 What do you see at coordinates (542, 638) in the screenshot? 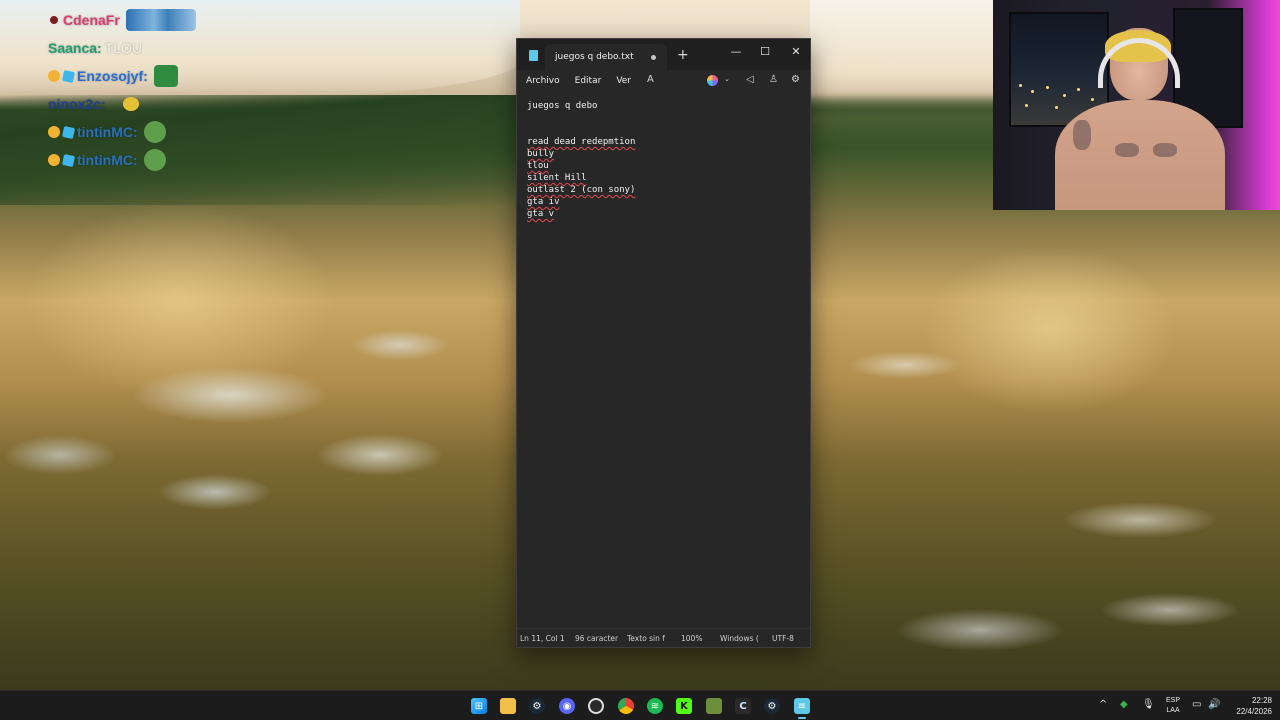
I see `cursor-position: Ln 11, Col 1` at bounding box center [542, 638].